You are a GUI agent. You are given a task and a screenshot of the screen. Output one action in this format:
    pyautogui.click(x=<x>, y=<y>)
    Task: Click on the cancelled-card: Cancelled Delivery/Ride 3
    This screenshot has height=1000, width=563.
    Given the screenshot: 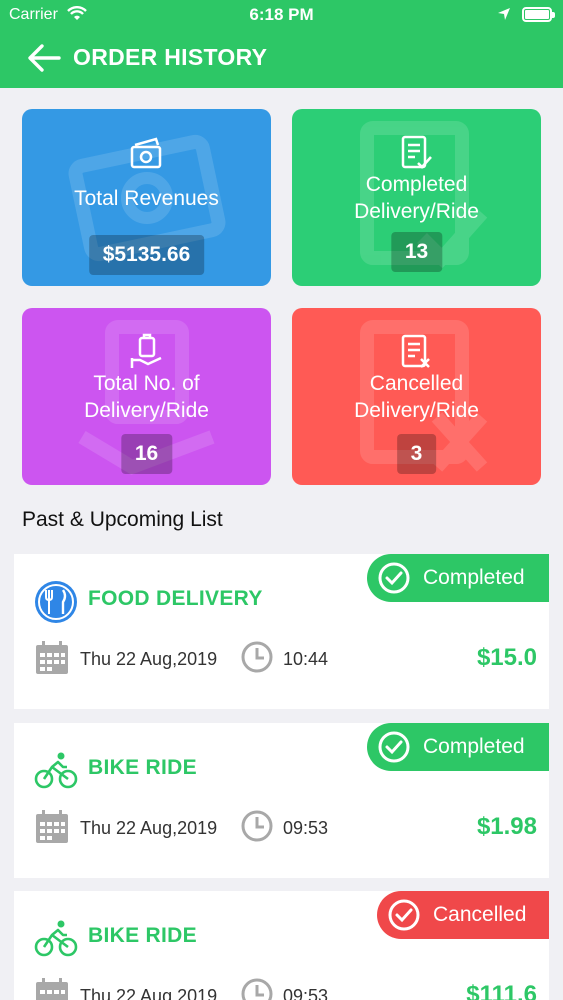 What is the action you would take?
    pyautogui.click(x=416, y=396)
    